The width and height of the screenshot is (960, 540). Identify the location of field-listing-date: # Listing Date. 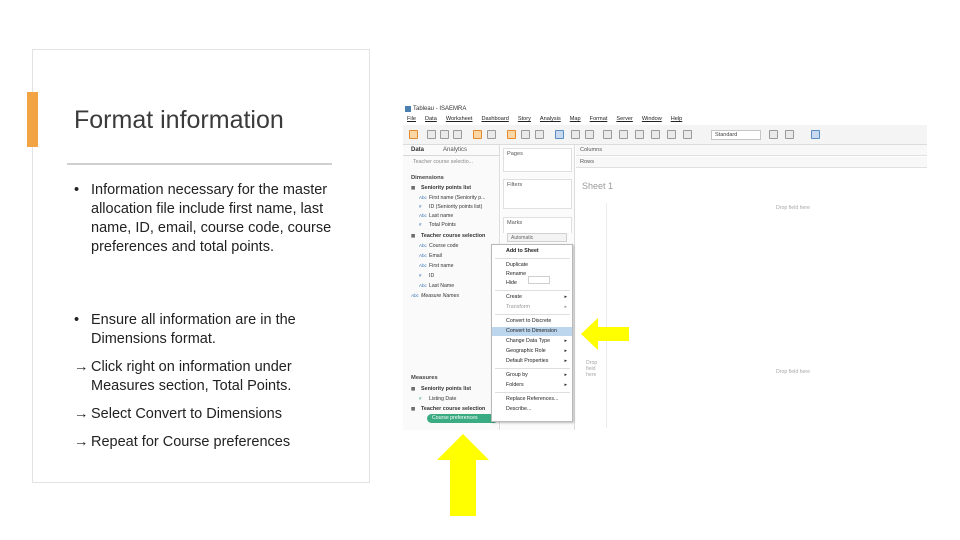
(437, 399).